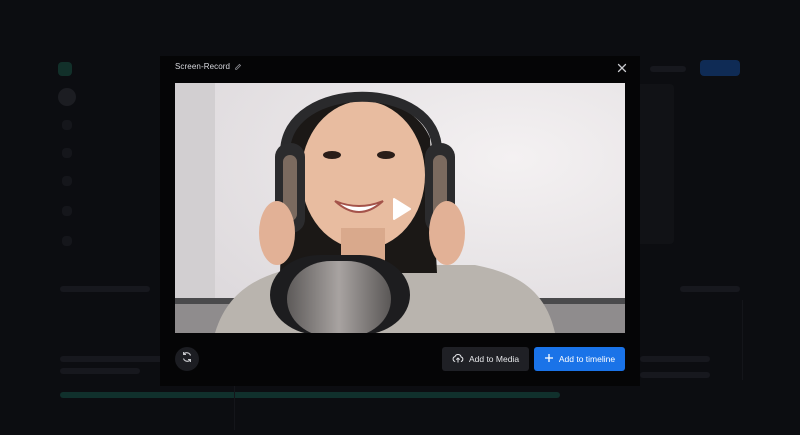 The height and width of the screenshot is (435, 800). What do you see at coordinates (720, 68) in the screenshot?
I see `bg-export-button` at bounding box center [720, 68].